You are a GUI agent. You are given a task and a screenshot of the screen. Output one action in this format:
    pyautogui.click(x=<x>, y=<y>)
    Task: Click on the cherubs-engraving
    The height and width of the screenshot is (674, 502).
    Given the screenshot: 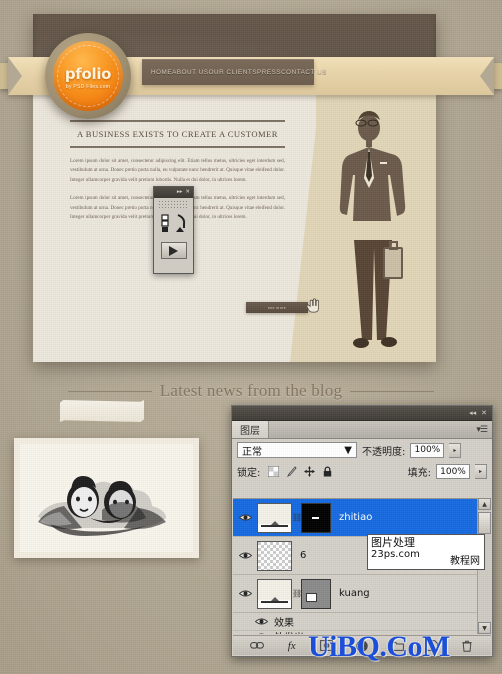 What is the action you would take?
    pyautogui.click(x=102, y=506)
    